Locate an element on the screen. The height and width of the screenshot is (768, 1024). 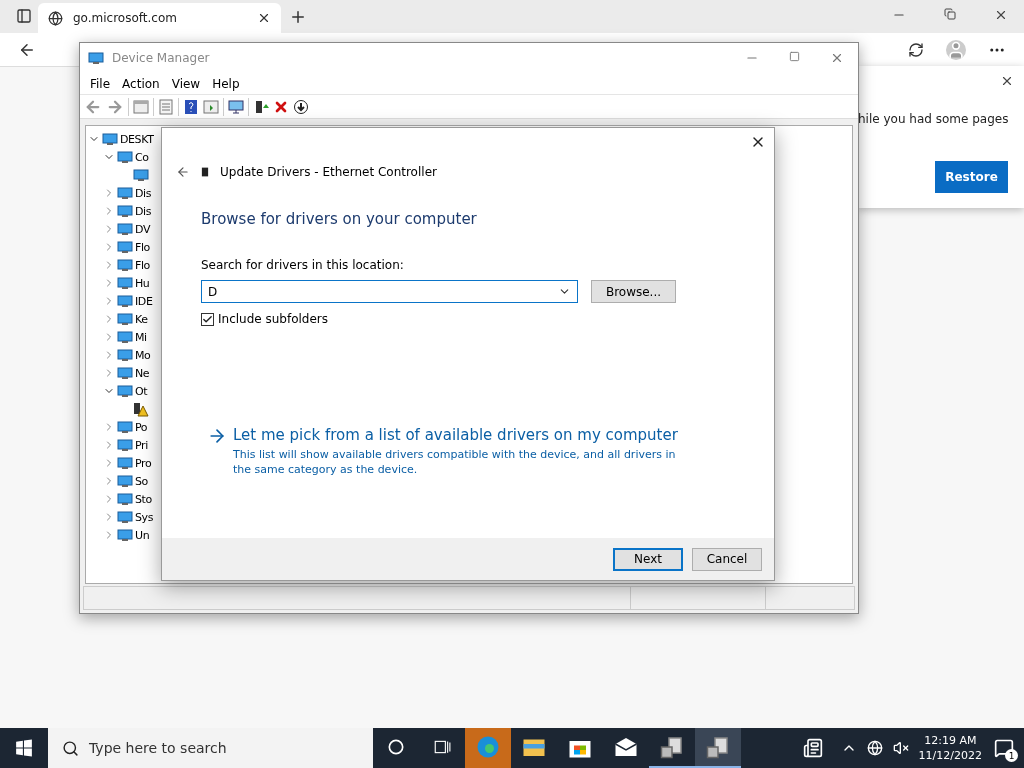
restore-icon is located at coordinates (950, 14).